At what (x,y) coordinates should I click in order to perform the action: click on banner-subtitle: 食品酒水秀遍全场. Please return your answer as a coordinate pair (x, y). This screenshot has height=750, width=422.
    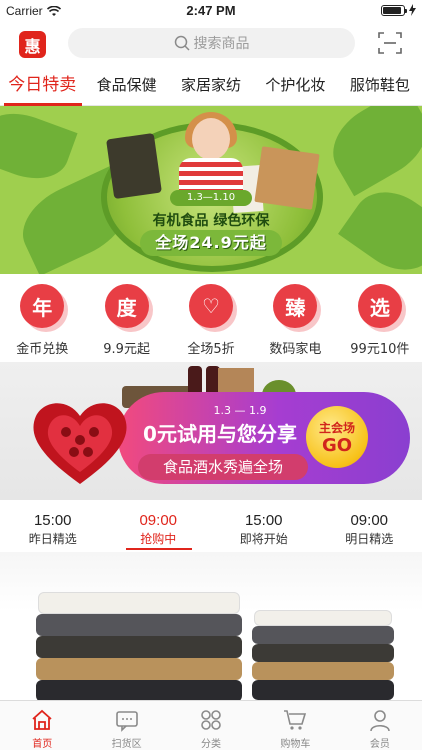
    Looking at the image, I should click on (223, 467).